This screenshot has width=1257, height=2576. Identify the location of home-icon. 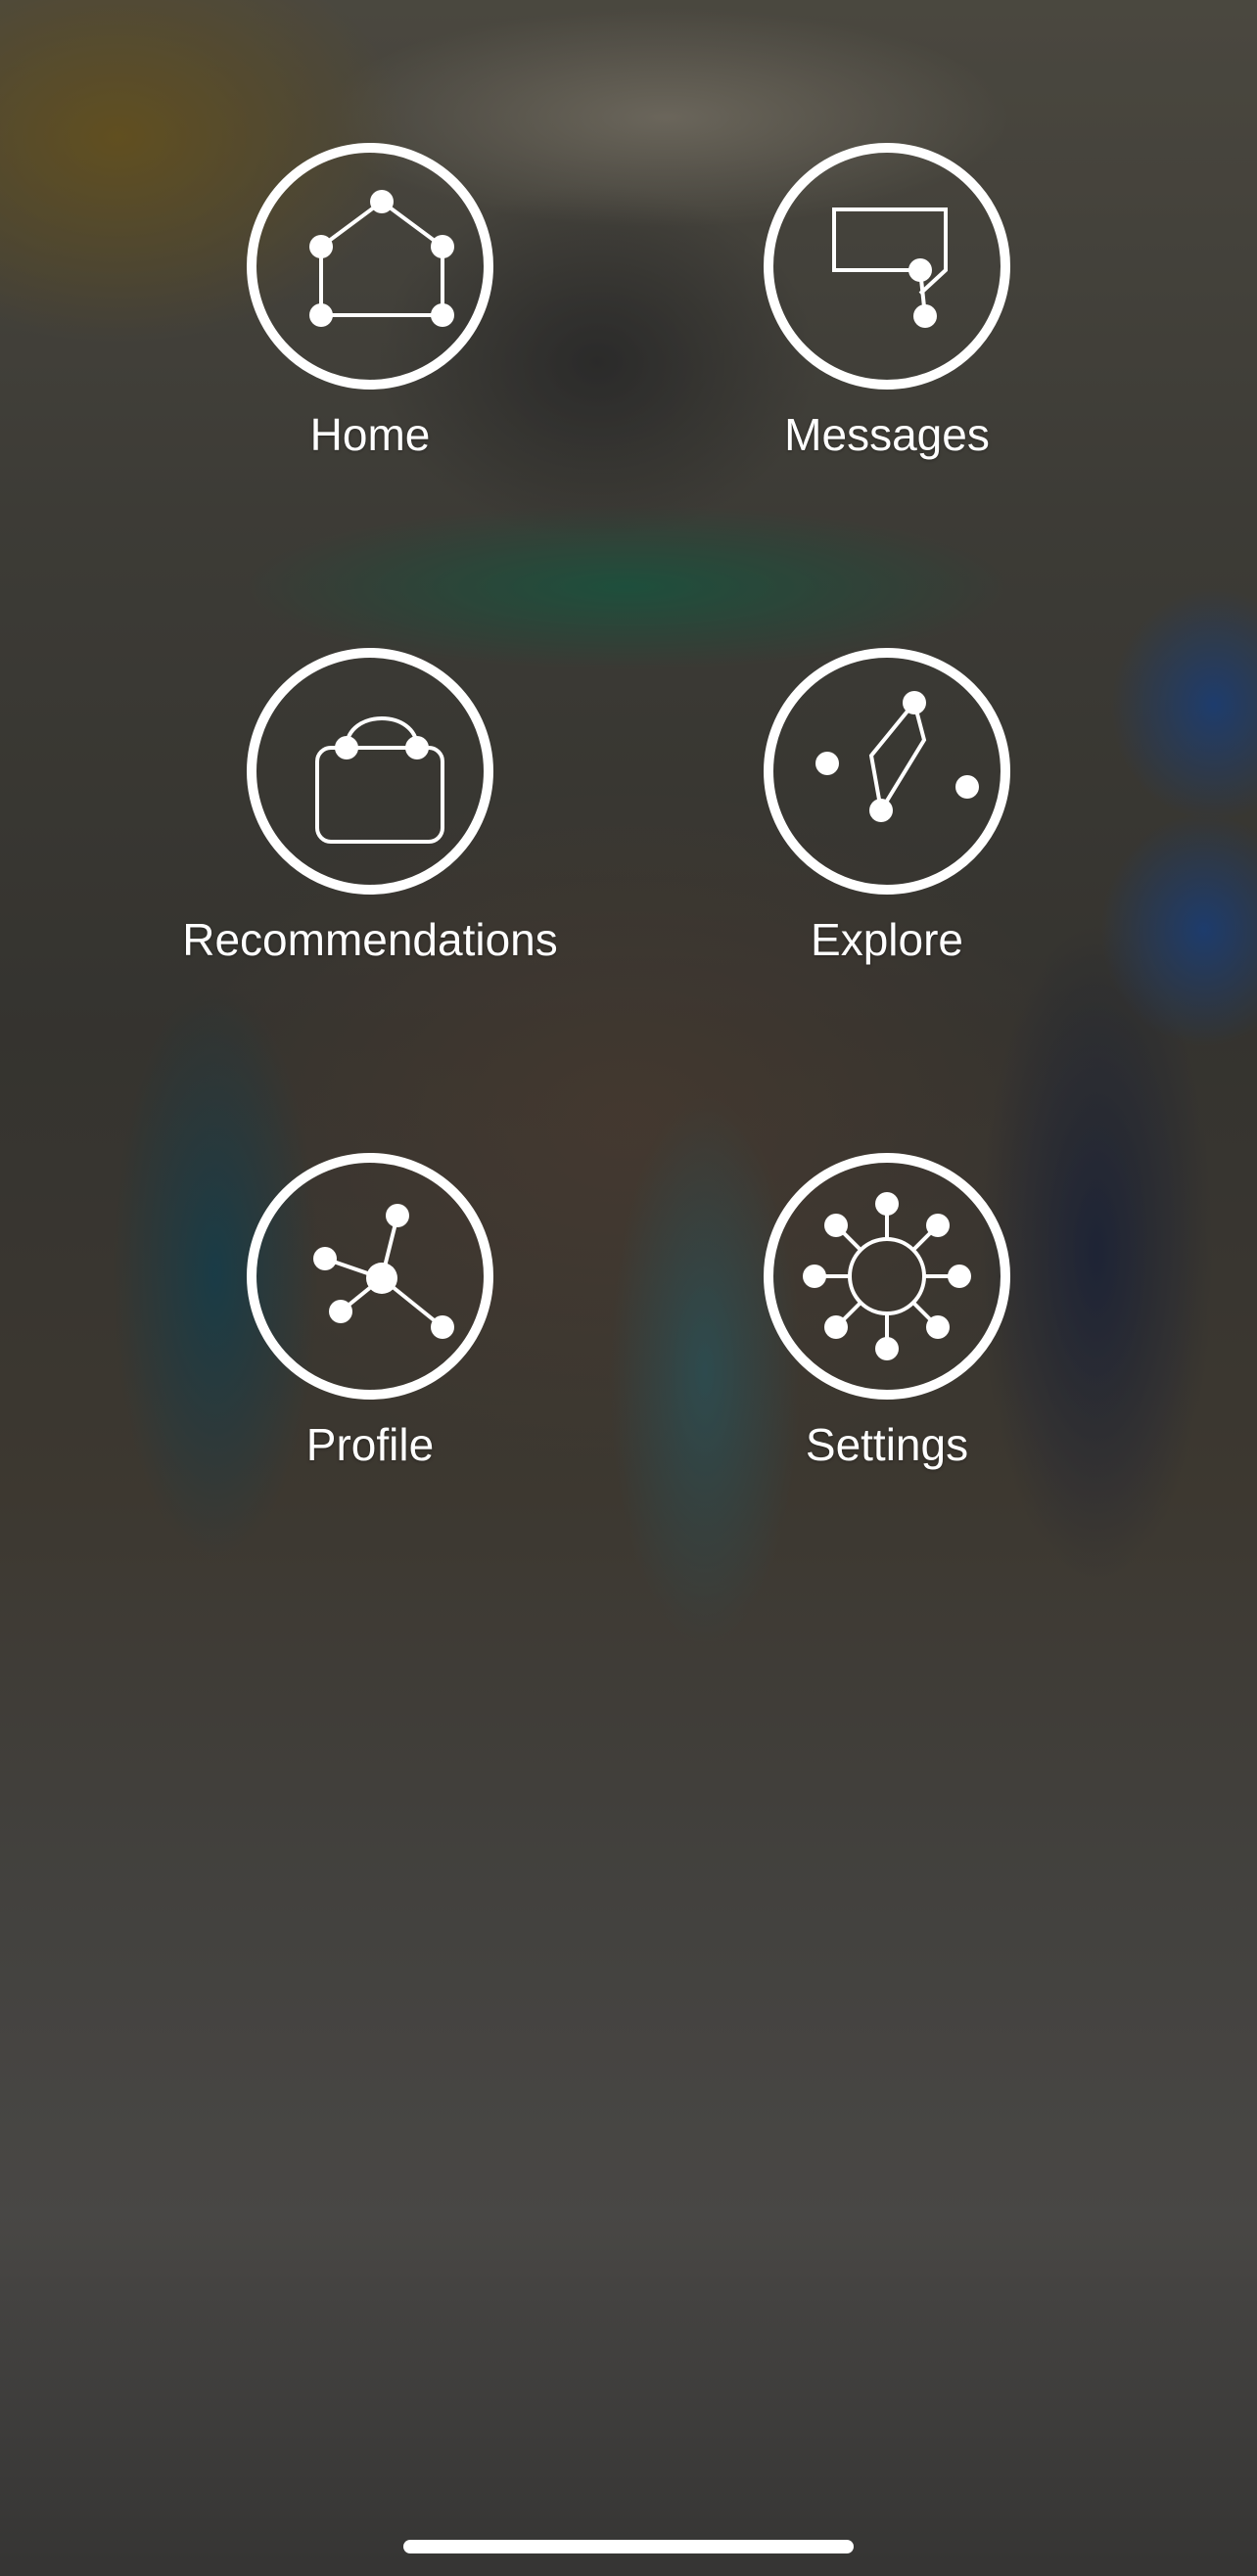
(381, 258).